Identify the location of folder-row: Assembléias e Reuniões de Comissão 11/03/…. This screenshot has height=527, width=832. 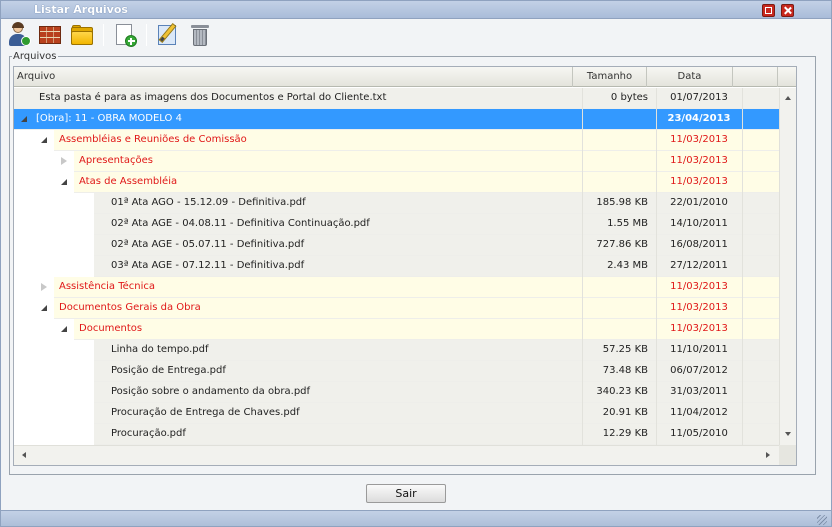
(396, 140).